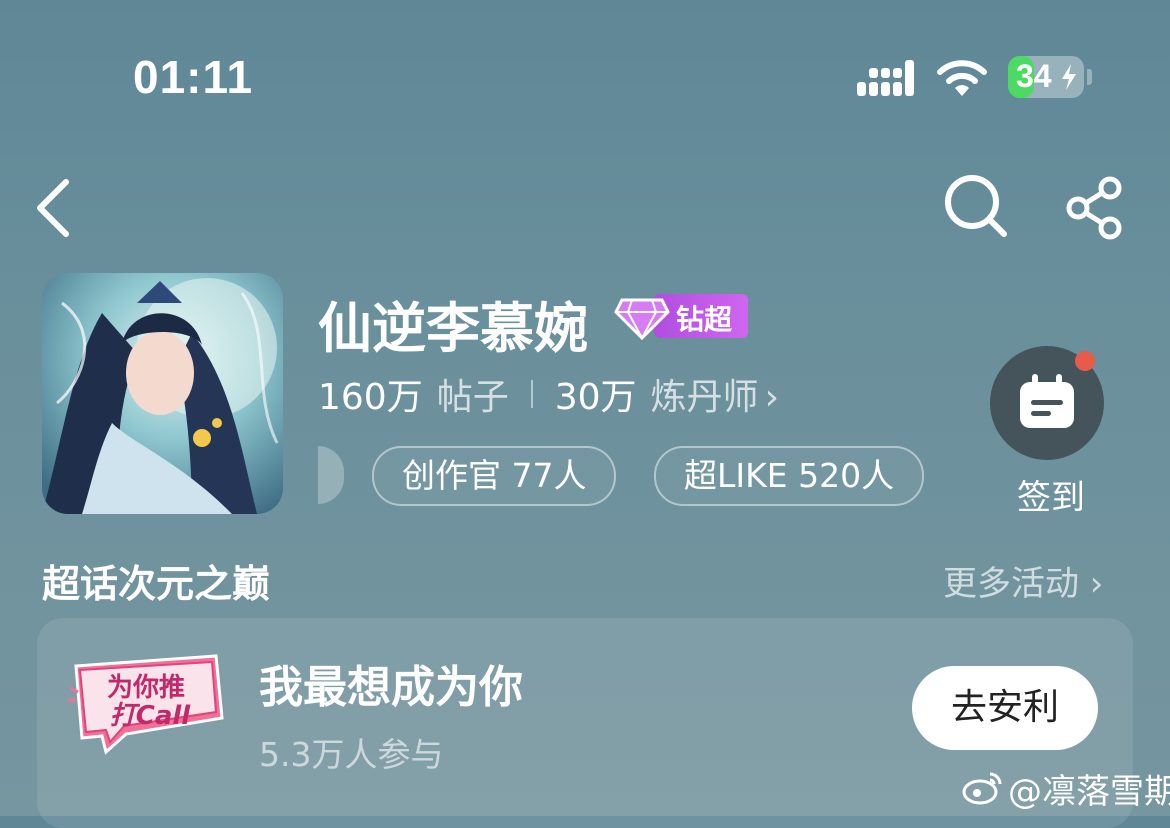  What do you see at coordinates (453, 328) in the screenshot?
I see `topic-title: 仙逆李慕婉` at bounding box center [453, 328].